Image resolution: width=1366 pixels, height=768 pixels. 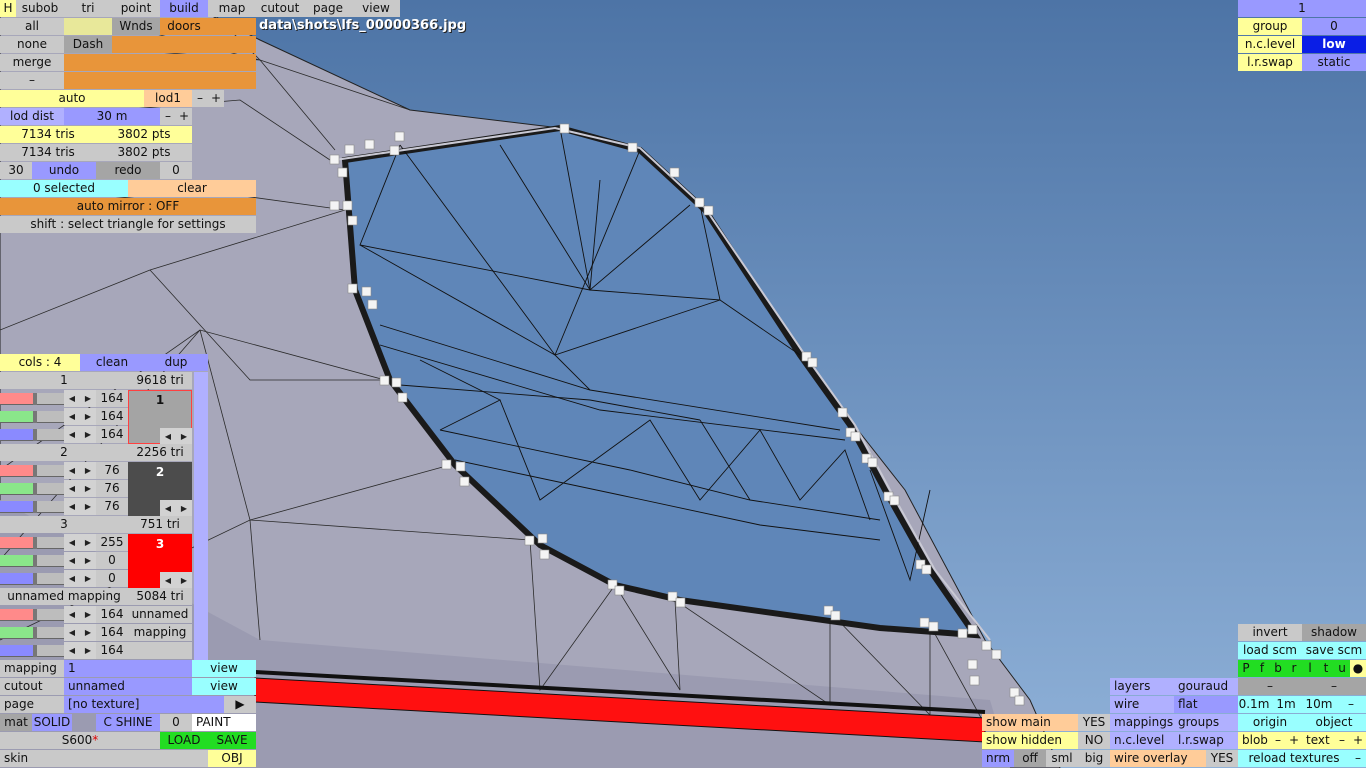 I want to click on colour-name: unnamed mapping, so click(x=64, y=596).